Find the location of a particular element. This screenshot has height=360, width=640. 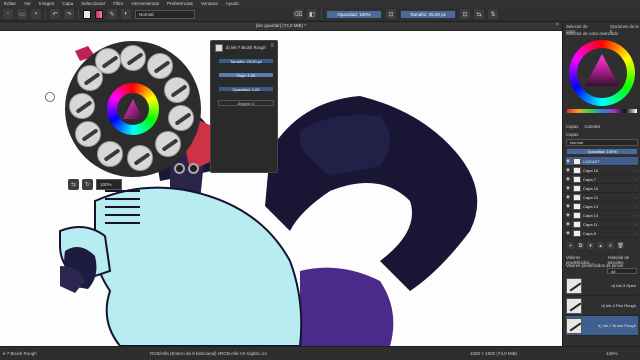

menu-ver: Ver is located at coordinates (27, 3).